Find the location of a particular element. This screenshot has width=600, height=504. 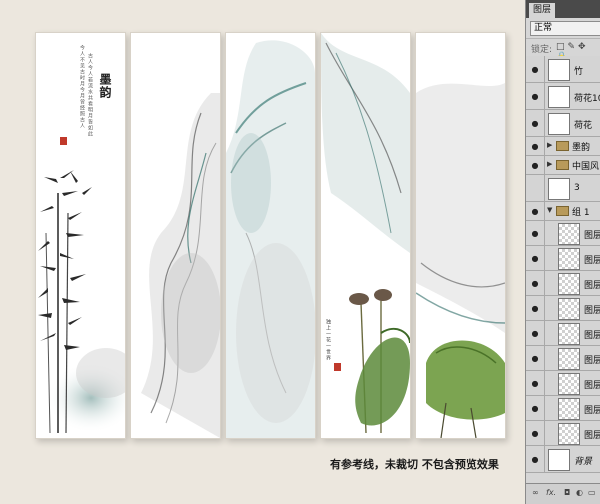

panel-poem: 今人不见古时月今月曾经照古人 is located at coordinates (82, 87).